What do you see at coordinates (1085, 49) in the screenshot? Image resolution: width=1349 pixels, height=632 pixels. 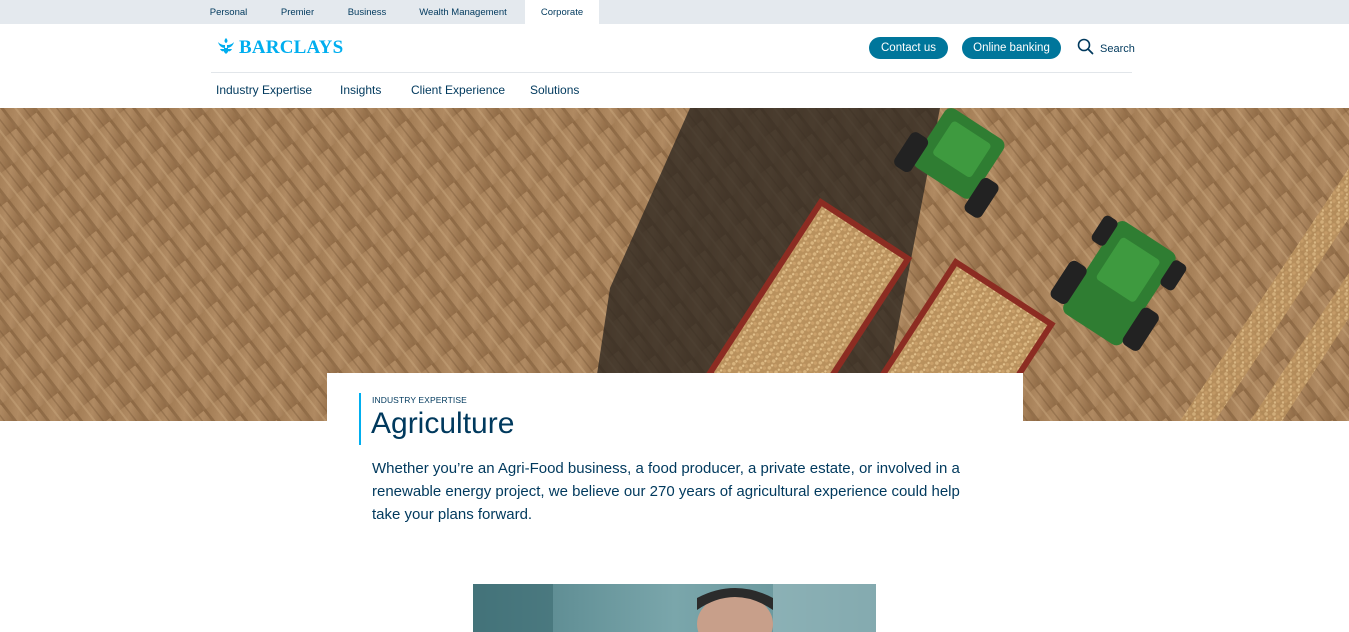 I see `search-icon` at bounding box center [1085, 49].